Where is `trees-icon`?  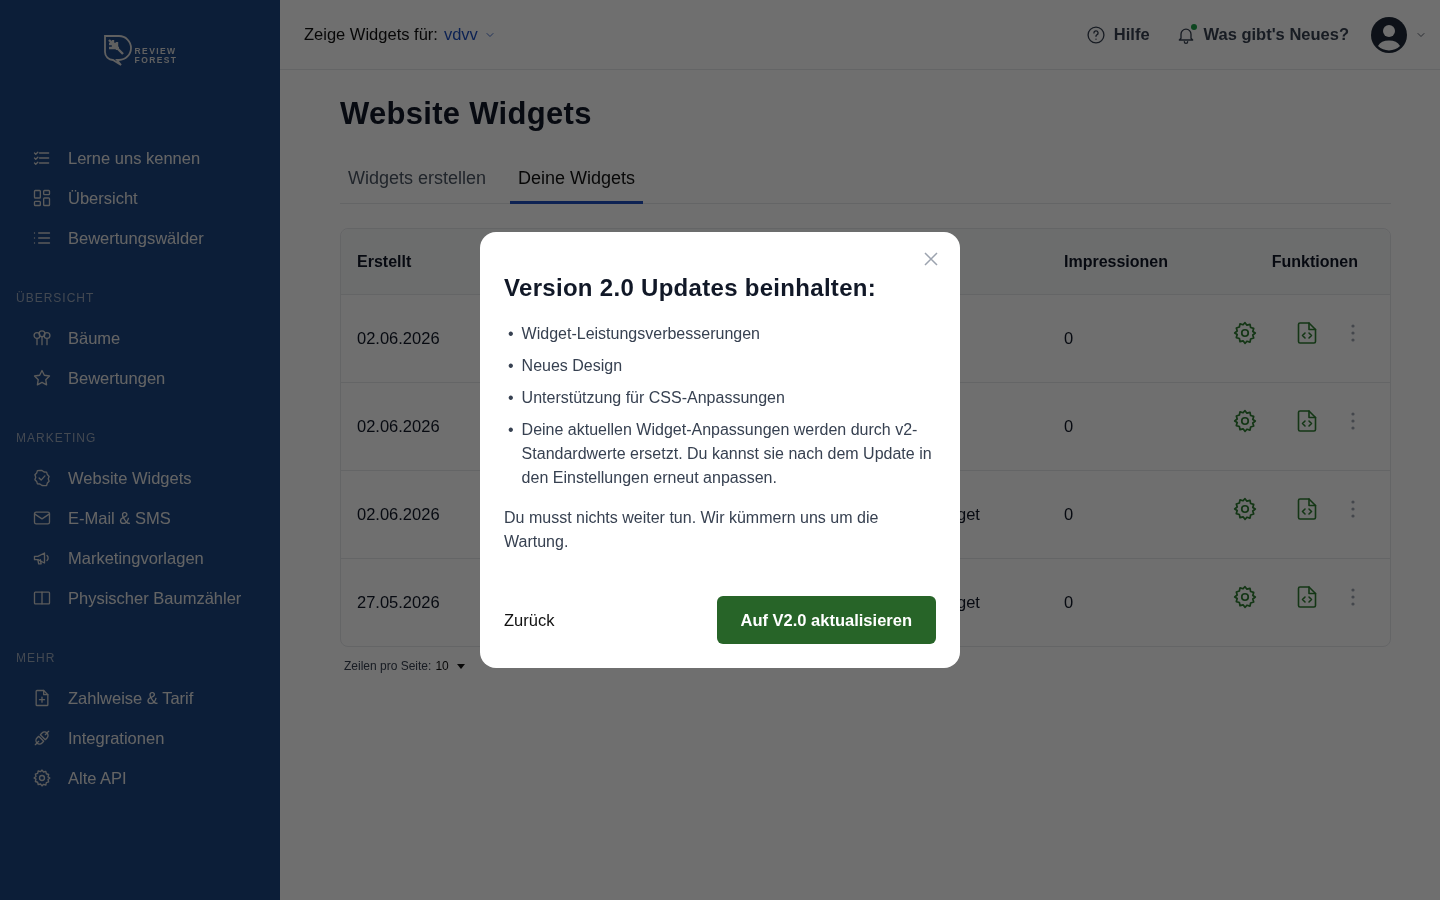 trees-icon is located at coordinates (42, 338).